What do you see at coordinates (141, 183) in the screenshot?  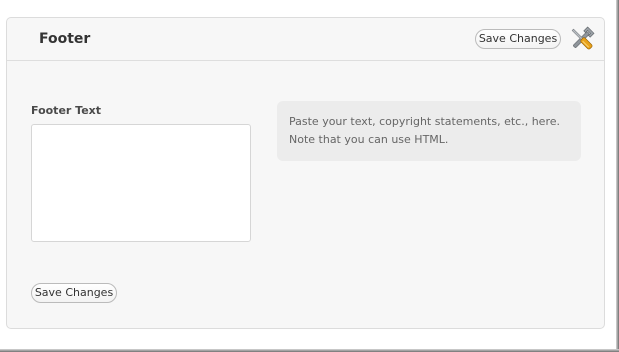 I see `footer-text-input` at bounding box center [141, 183].